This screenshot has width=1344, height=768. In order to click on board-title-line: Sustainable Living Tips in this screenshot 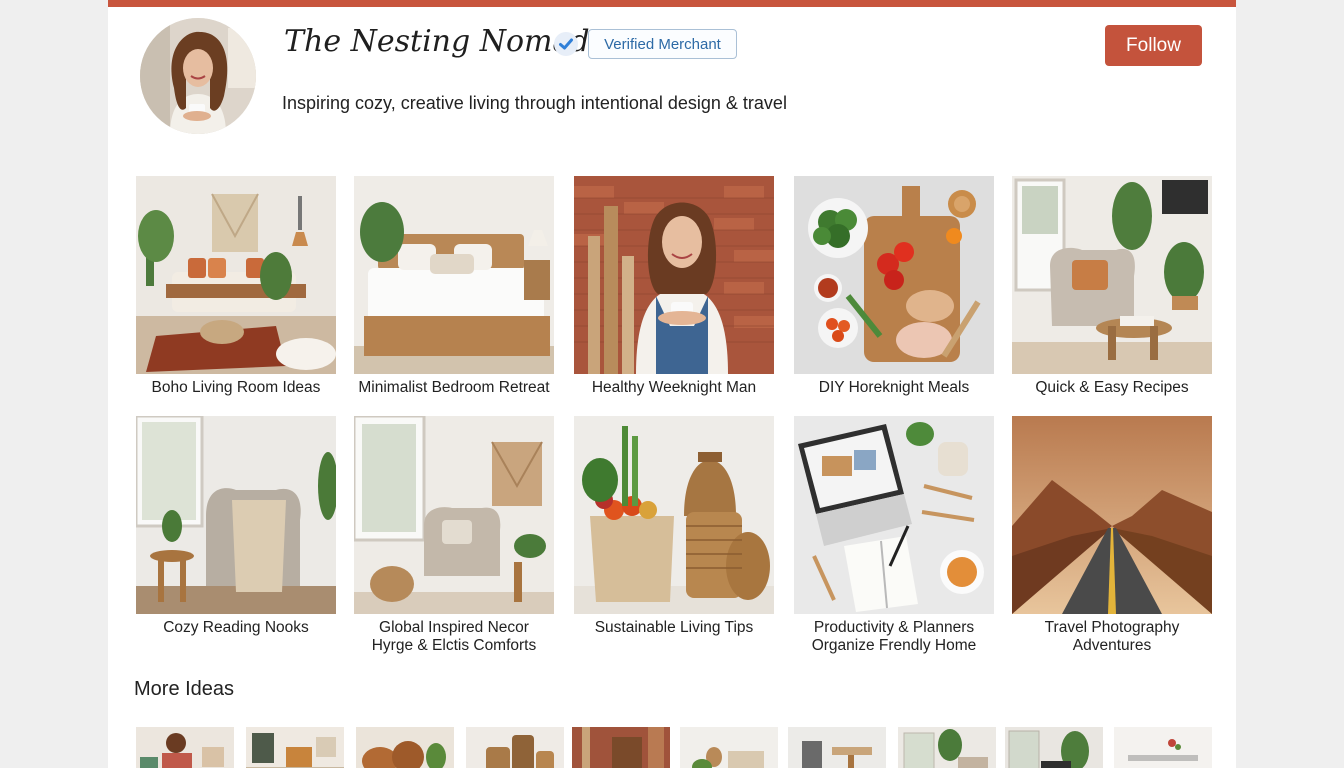, I will do `click(674, 627)`.